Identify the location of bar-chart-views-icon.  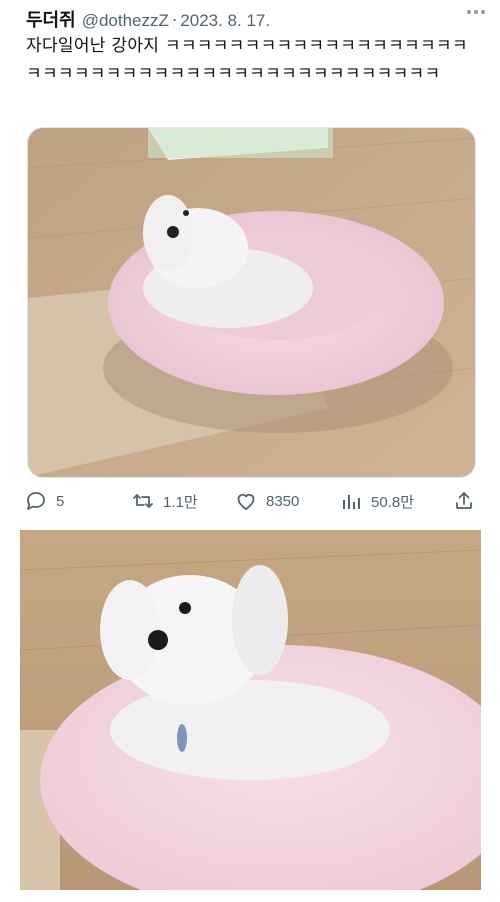
(351, 502).